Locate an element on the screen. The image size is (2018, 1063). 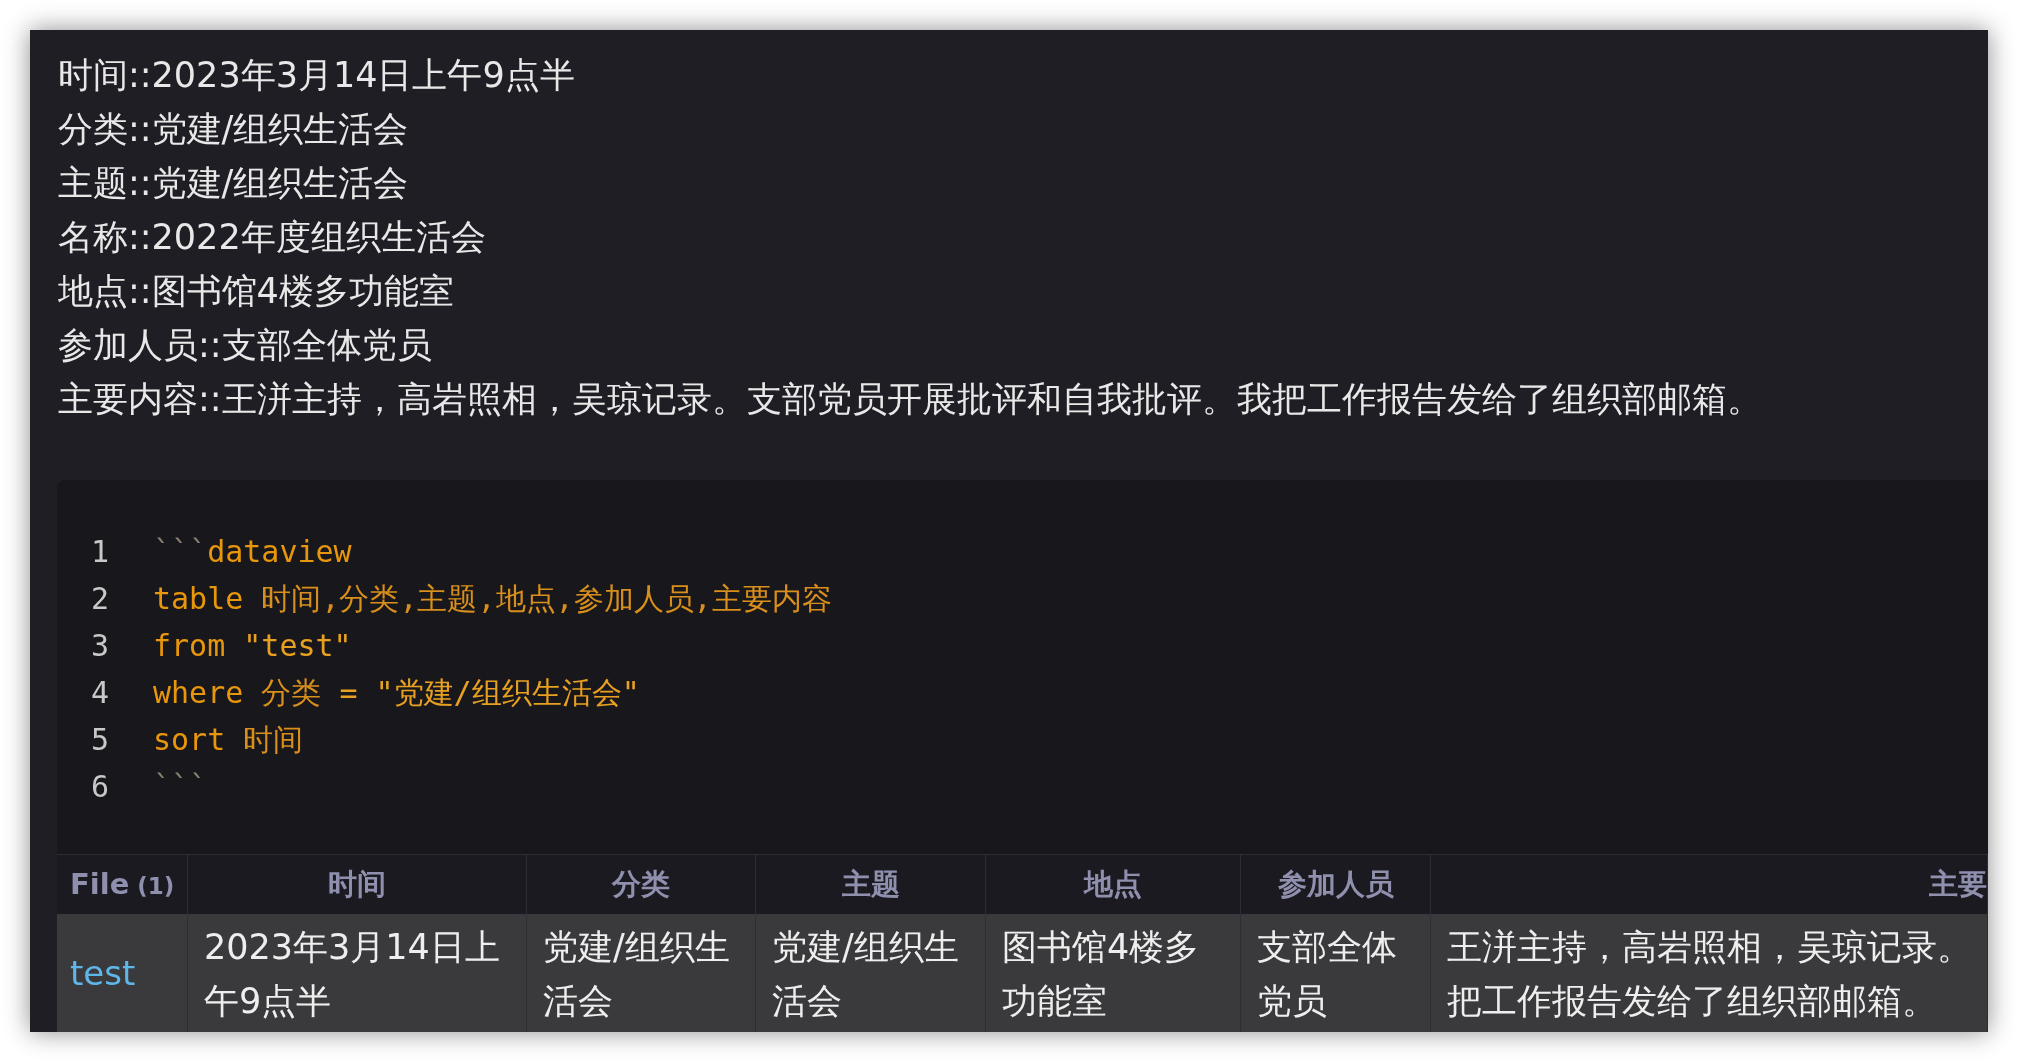
table-cell-text: 2023年3月14日上 午9点半 is located at coordinates (352, 974).